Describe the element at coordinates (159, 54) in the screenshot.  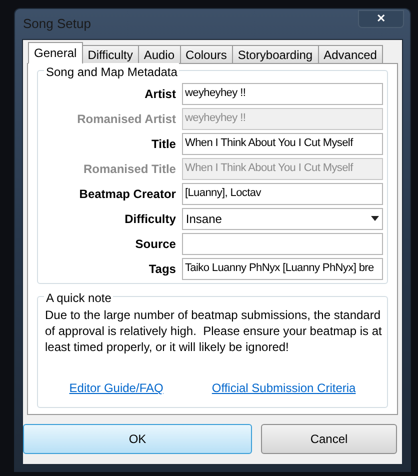
I see `tab: Audio` at that location.